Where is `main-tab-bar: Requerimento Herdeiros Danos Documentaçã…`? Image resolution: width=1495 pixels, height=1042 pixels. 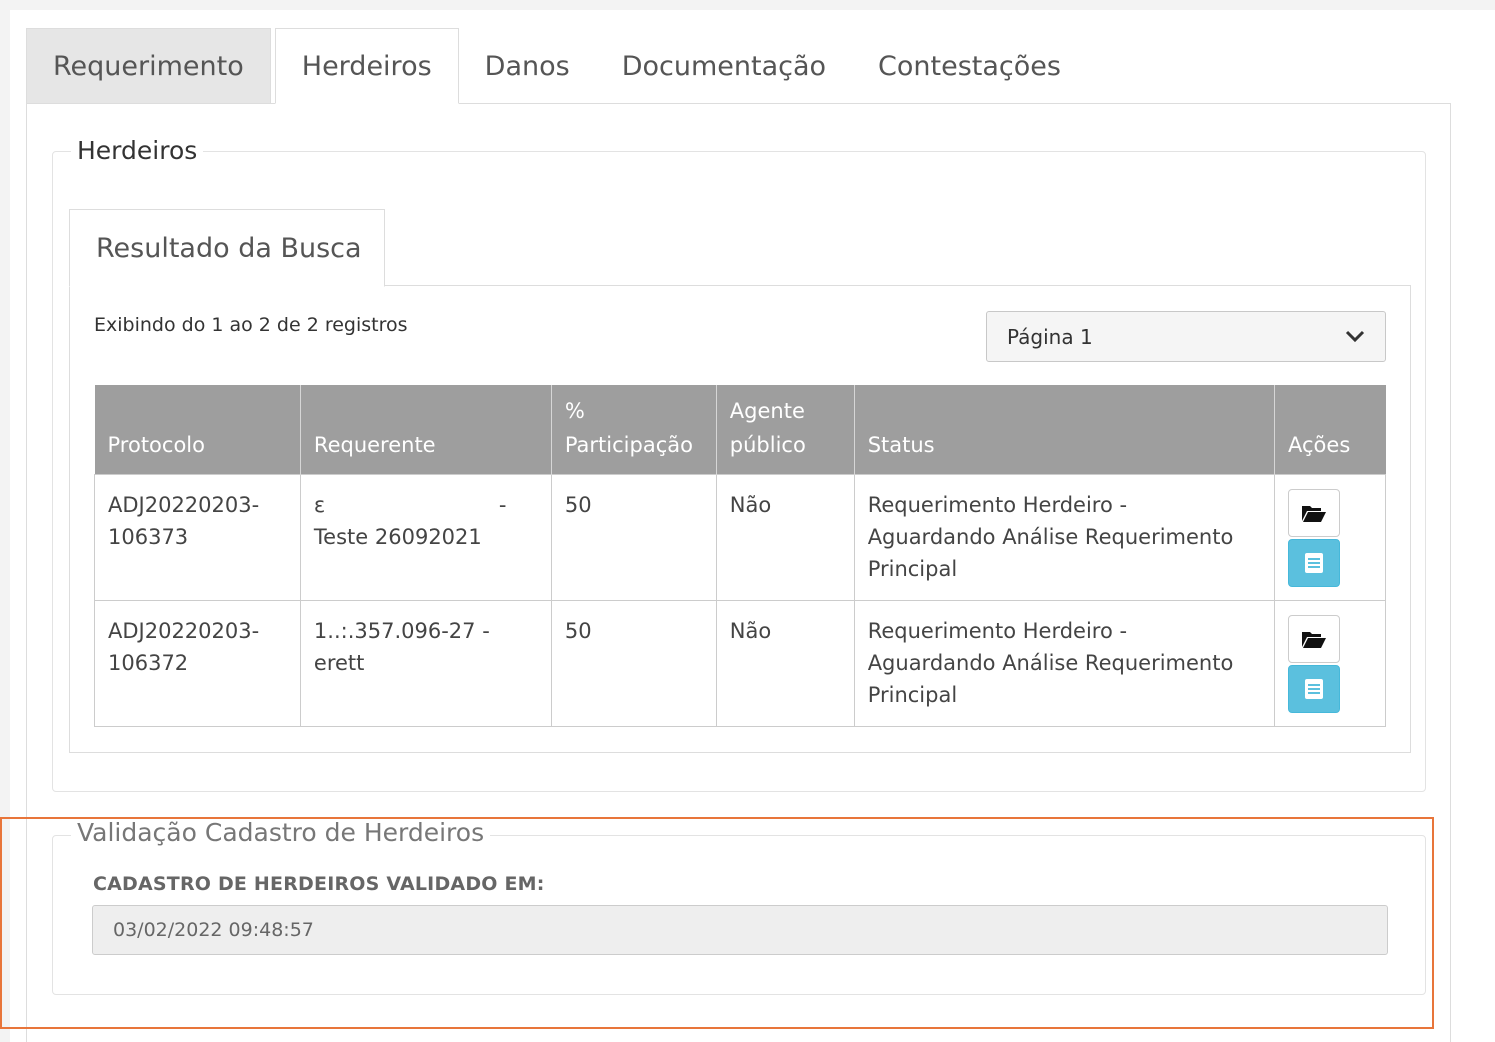
main-tab-bar: Requerimento Herdeiros Danos Documentaçã… is located at coordinates (738, 66).